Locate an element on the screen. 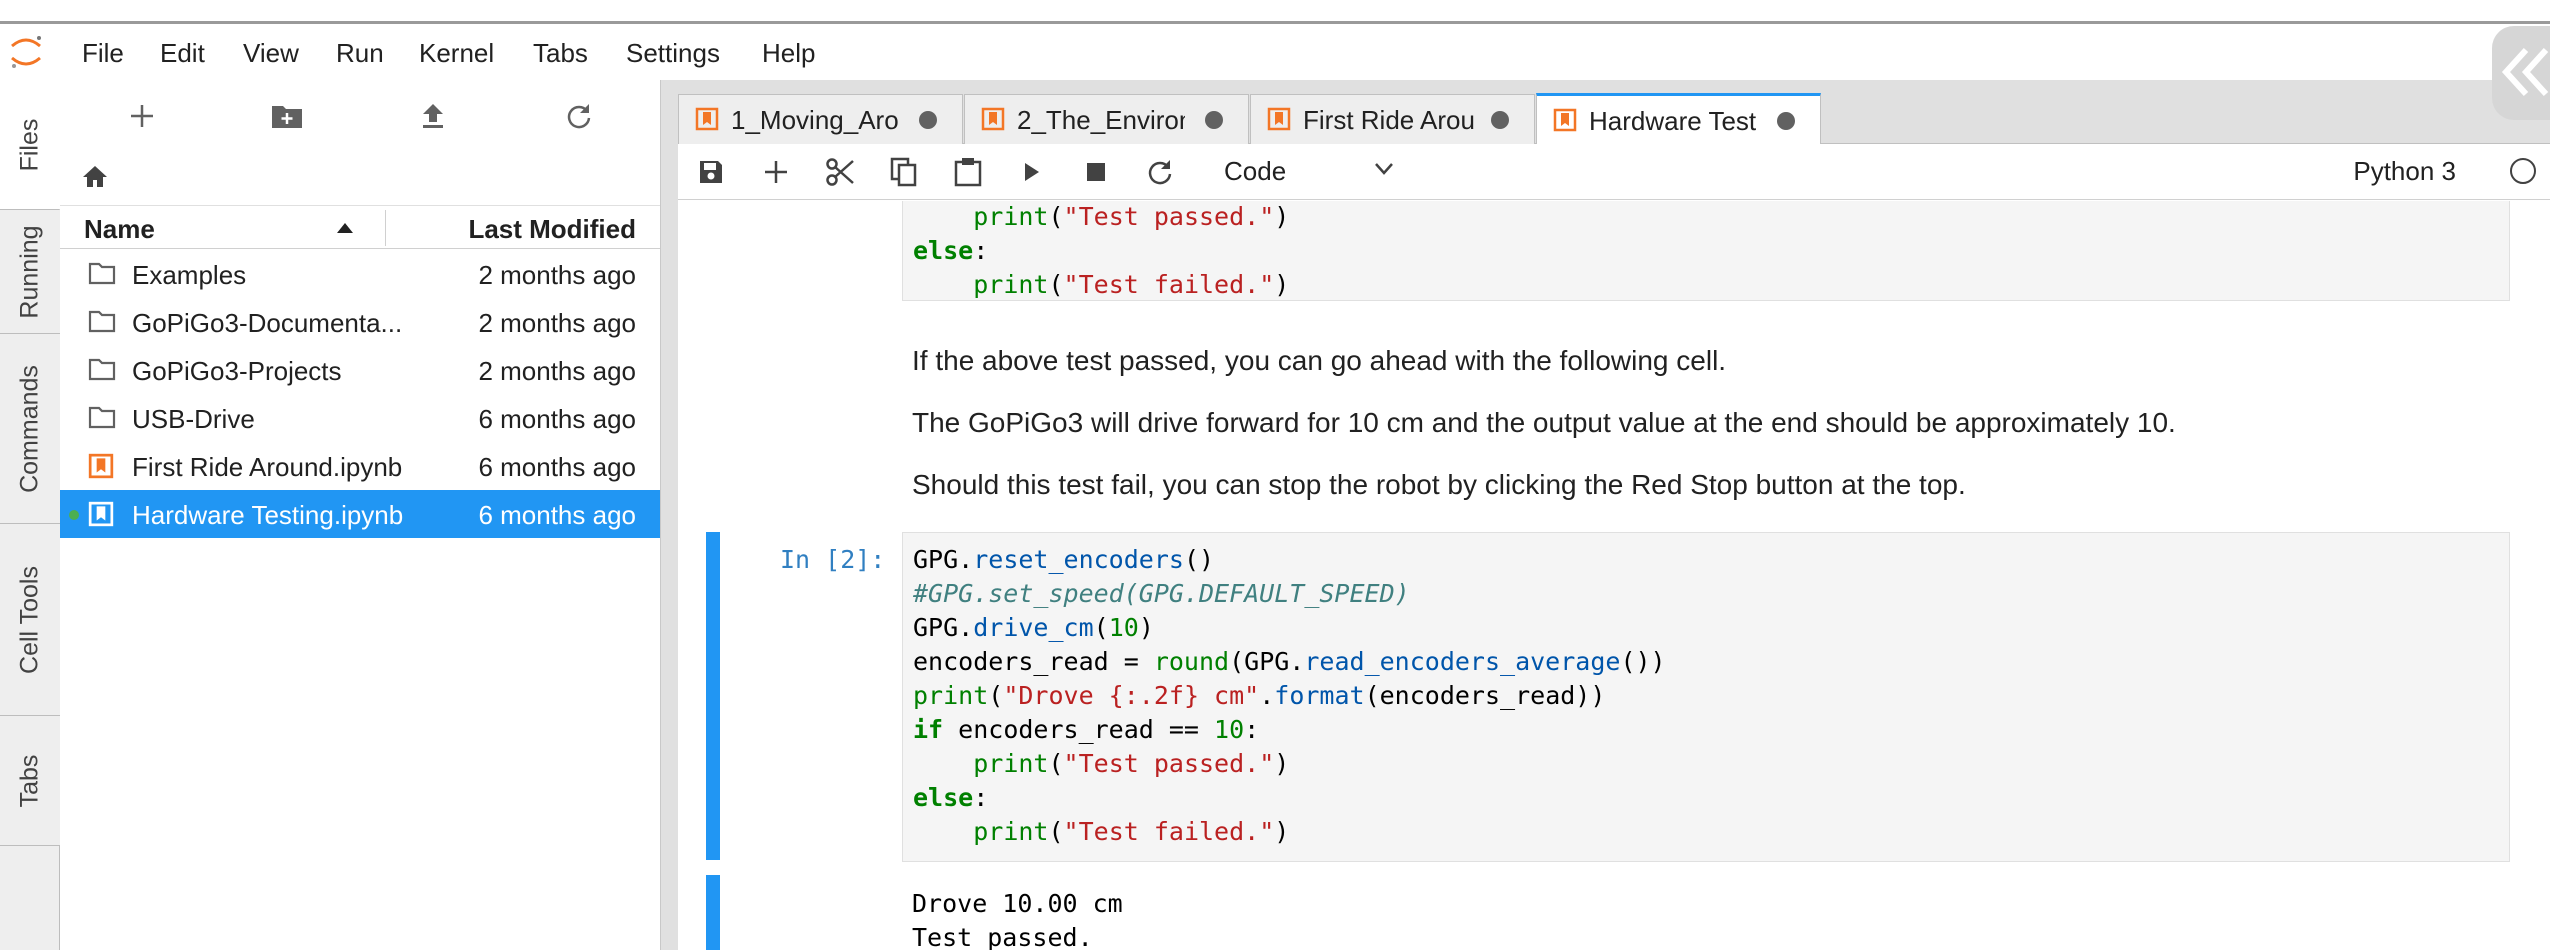 This screenshot has width=2550, height=950. left-tab-cell-tools-label: Cell Tools is located at coordinates (29, 619).